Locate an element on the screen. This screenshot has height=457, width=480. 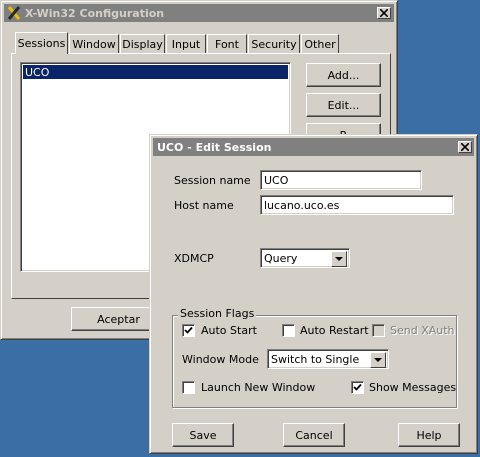
tab-sessions: Sessions is located at coordinates (41, 43).